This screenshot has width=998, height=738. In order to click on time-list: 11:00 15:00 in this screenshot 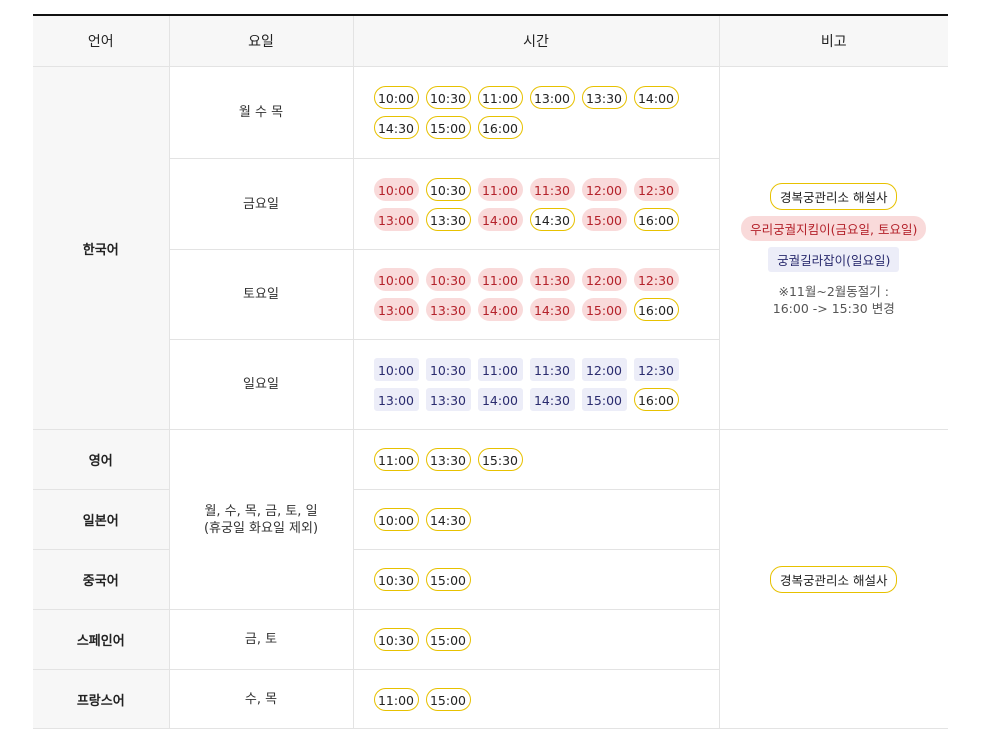, I will do `click(538, 699)`.